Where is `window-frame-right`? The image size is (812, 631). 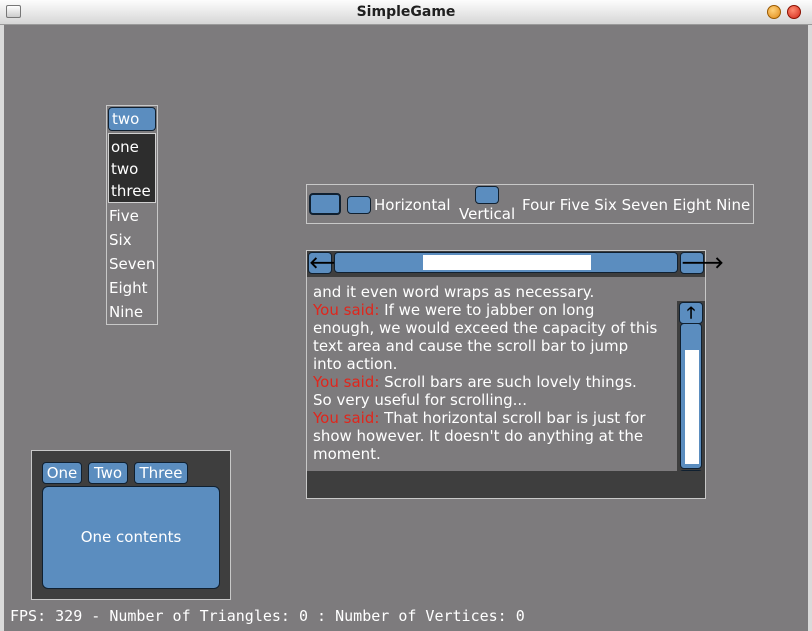 window-frame-right is located at coordinates (810, 328).